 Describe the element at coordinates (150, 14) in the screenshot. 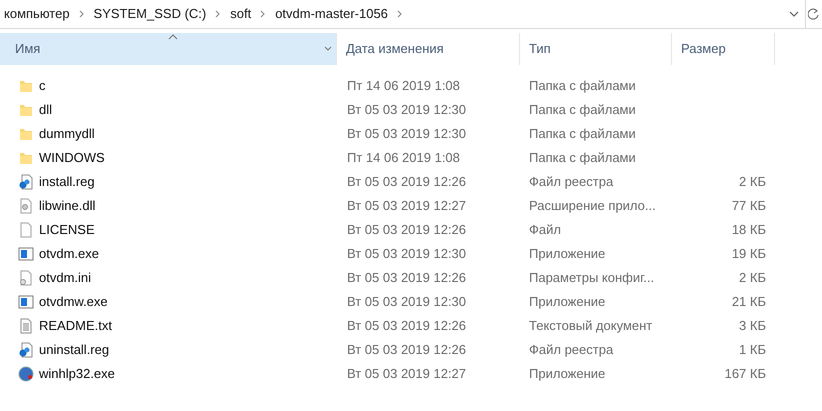

I see `breadcrumb-item: SYSTEM_SSD (C:)` at that location.